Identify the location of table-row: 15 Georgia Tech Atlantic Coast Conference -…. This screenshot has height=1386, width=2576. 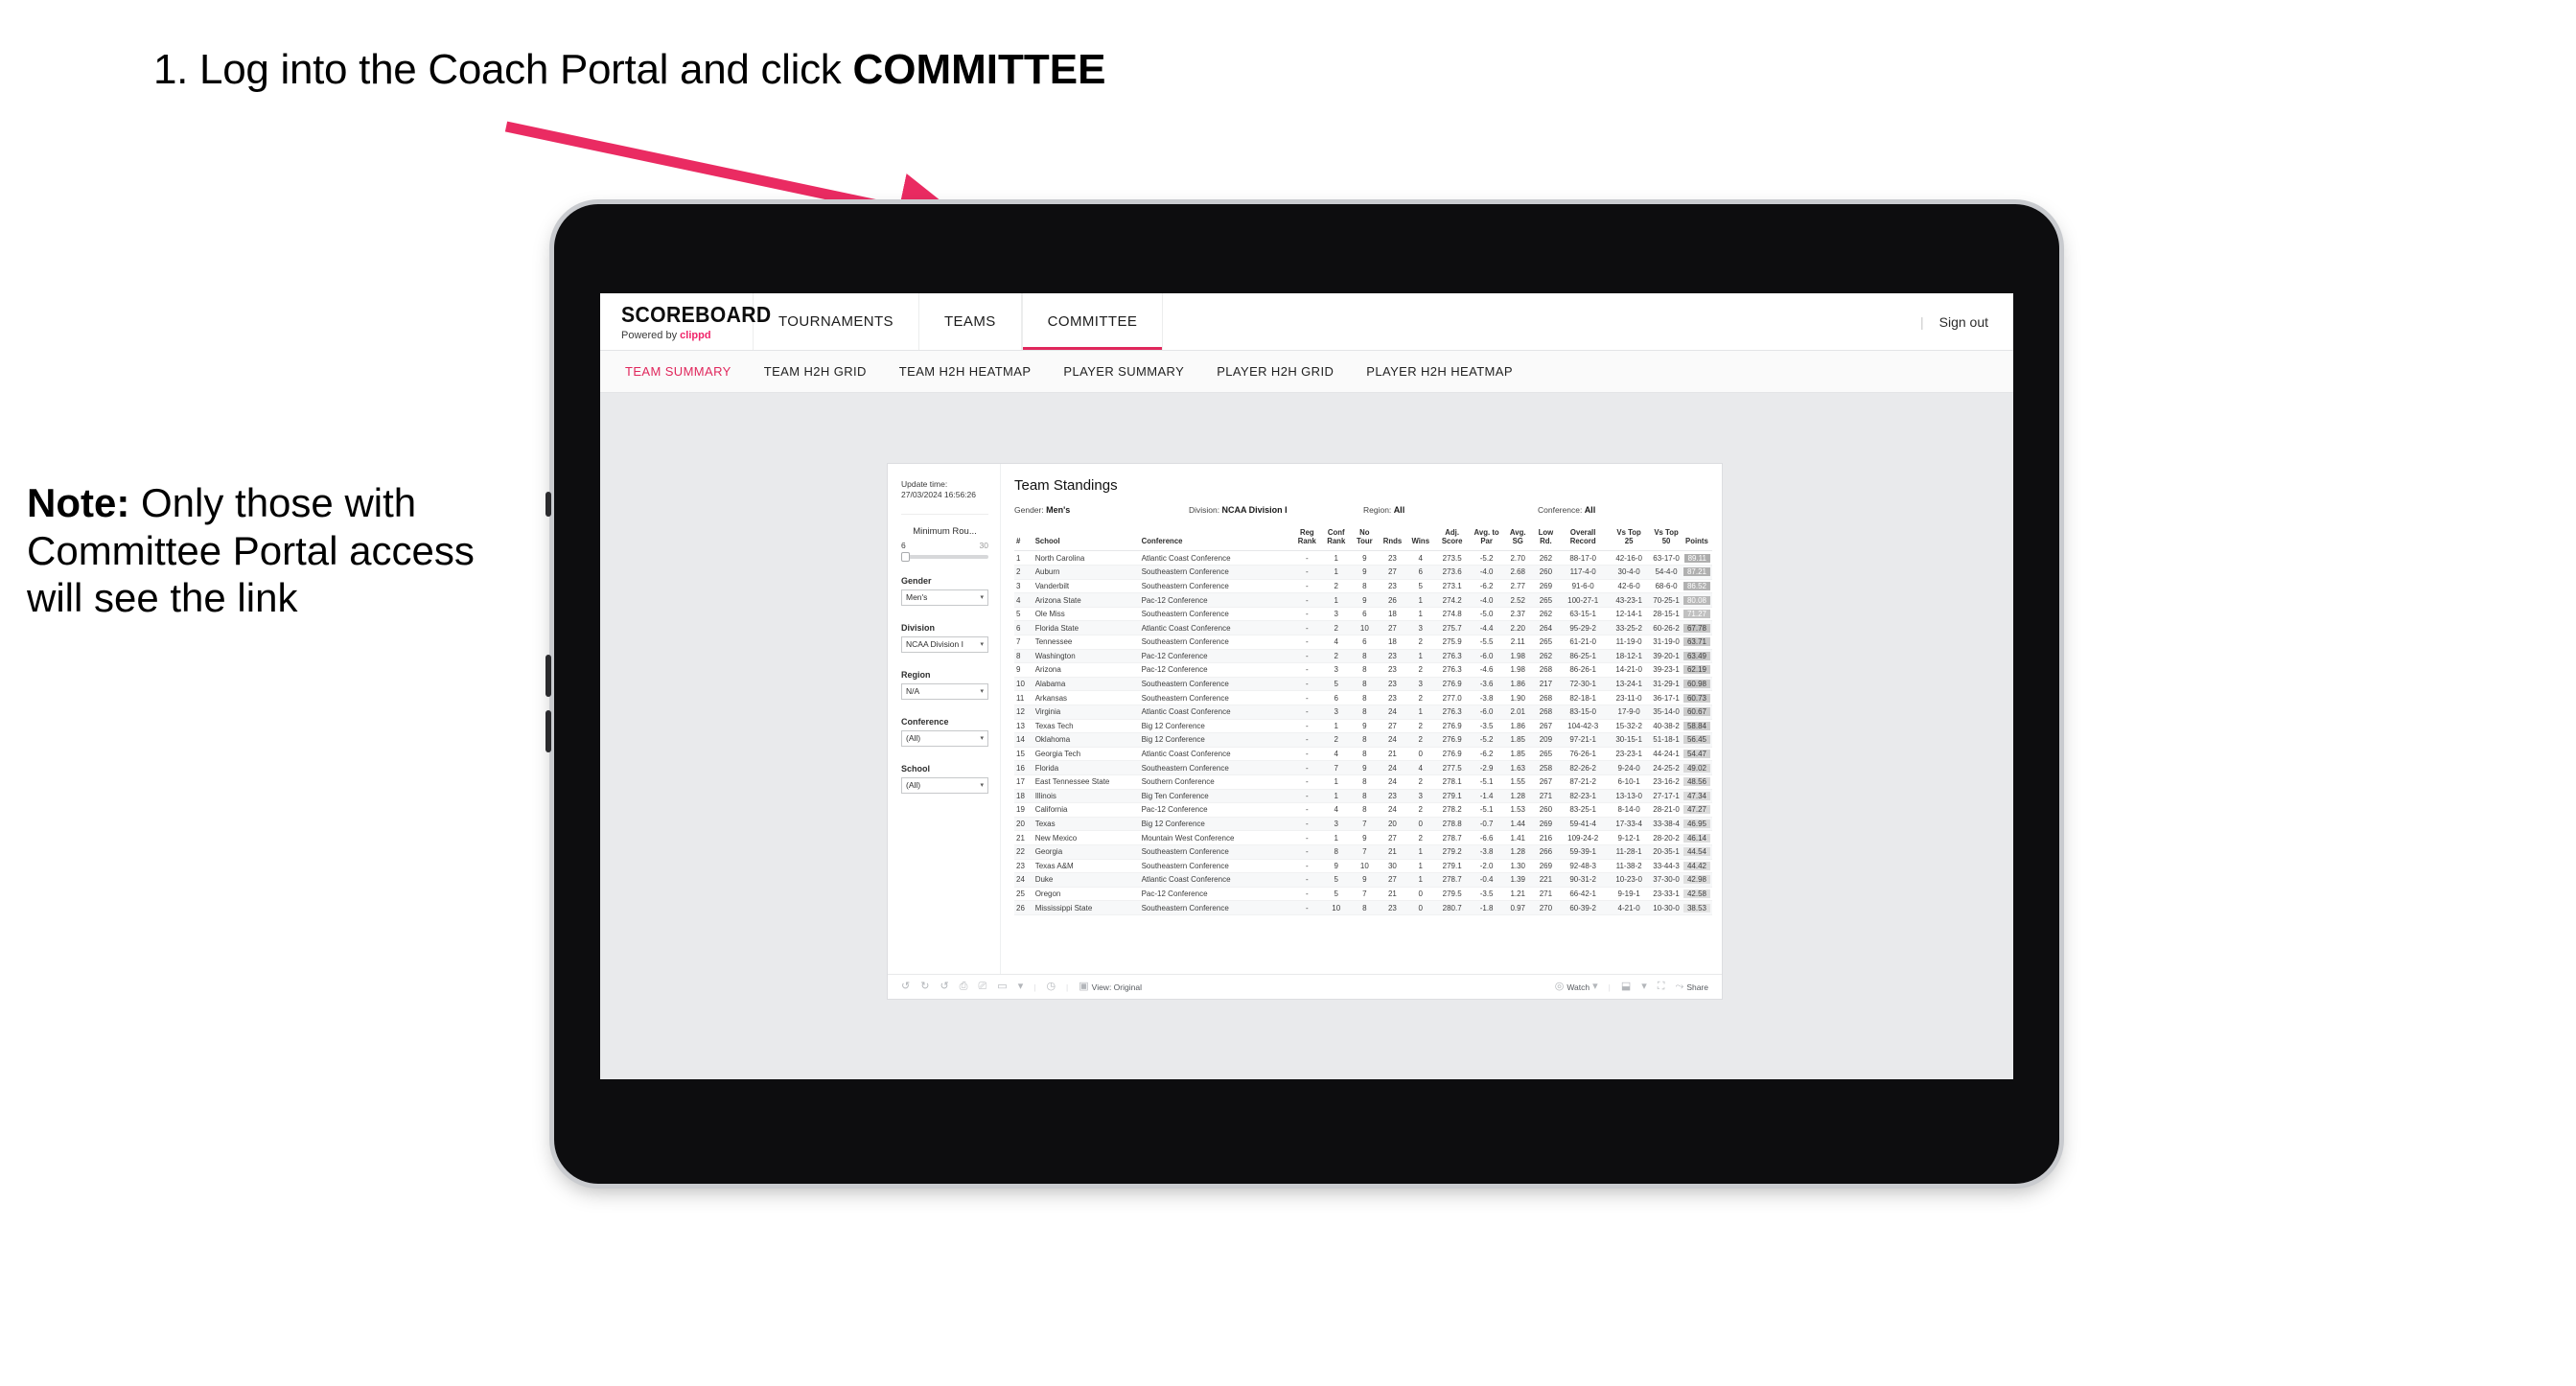
(1363, 754).